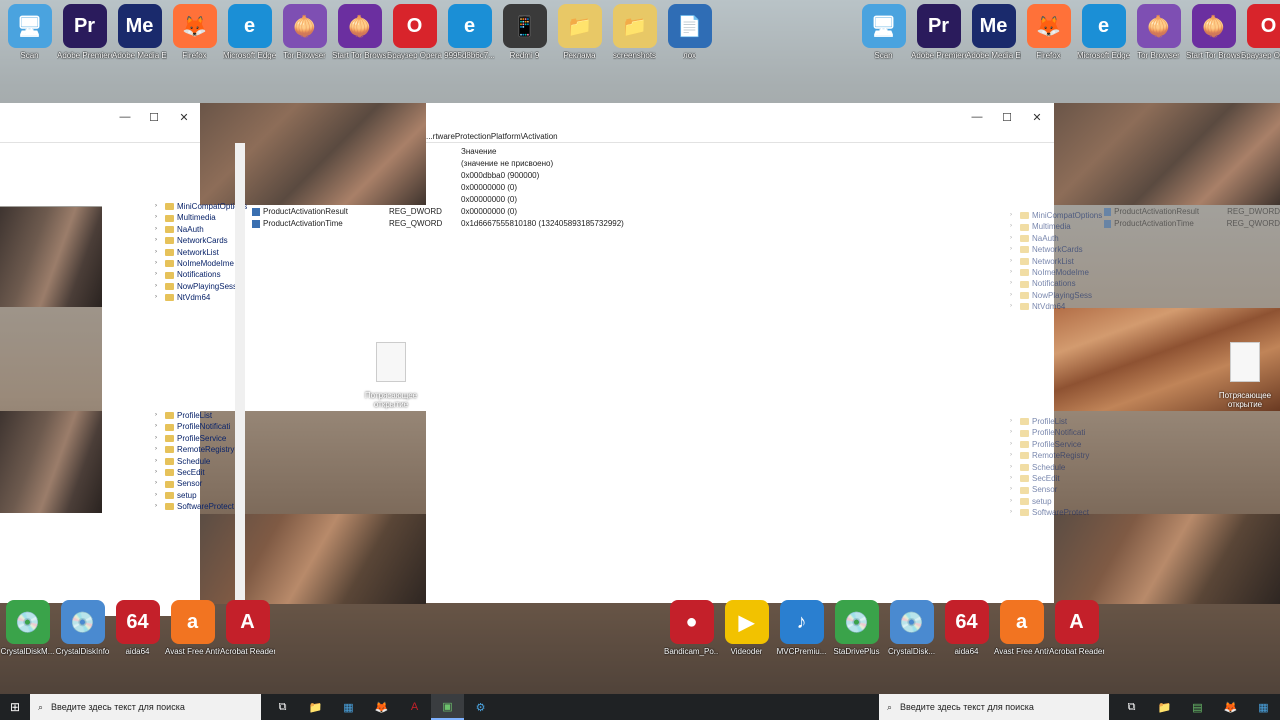  What do you see at coordinates (184, 117) in the screenshot?
I see `close-button: ✕` at bounding box center [184, 117].